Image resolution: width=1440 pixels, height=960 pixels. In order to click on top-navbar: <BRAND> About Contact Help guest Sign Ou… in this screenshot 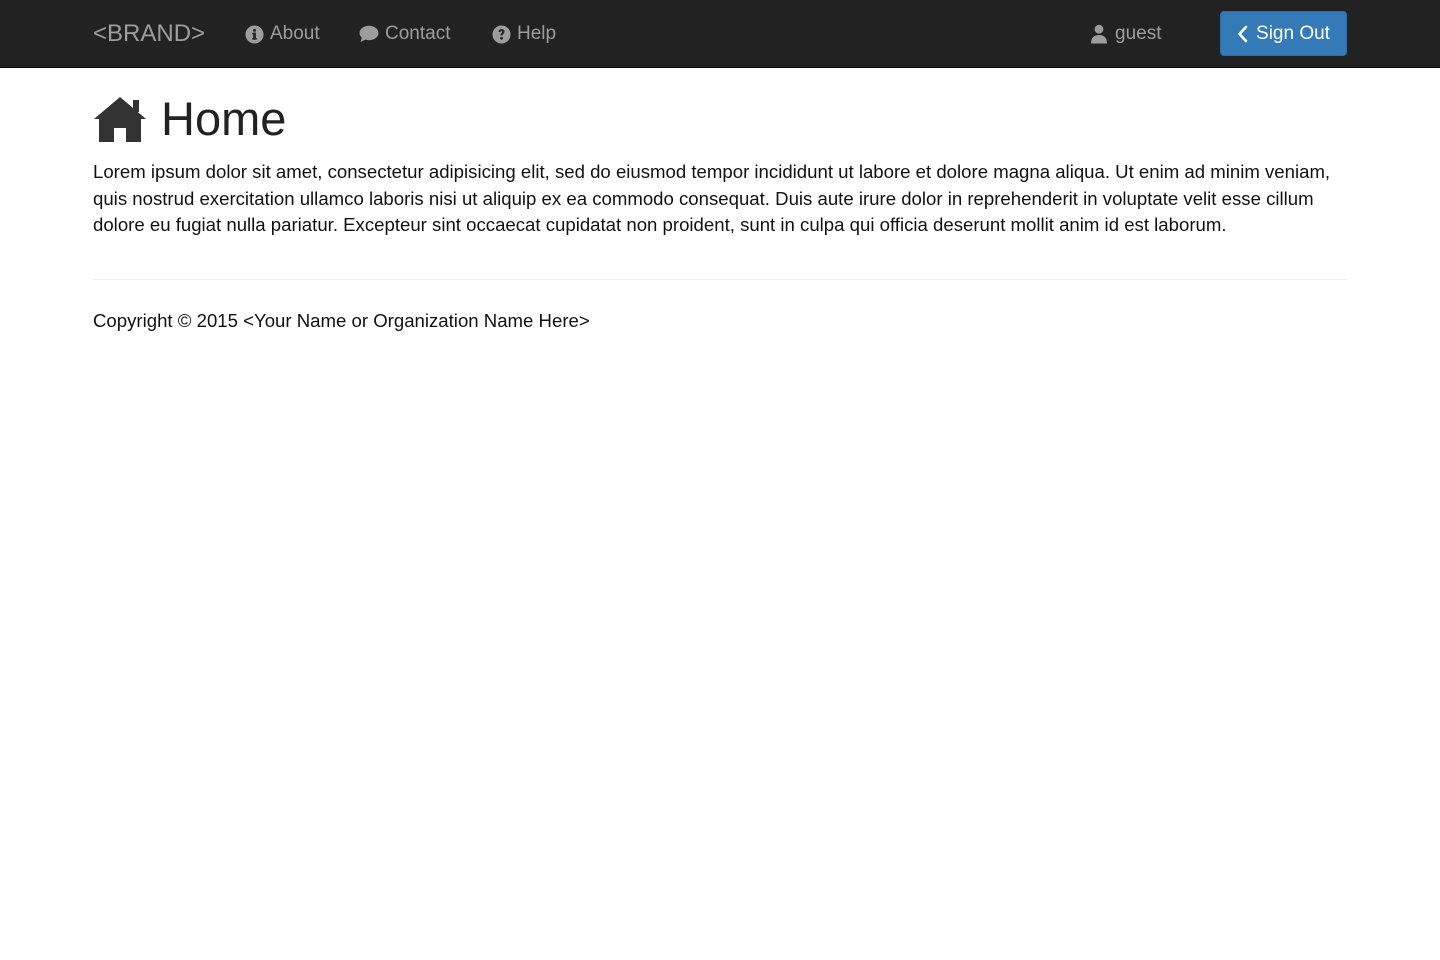, I will do `click(720, 34)`.